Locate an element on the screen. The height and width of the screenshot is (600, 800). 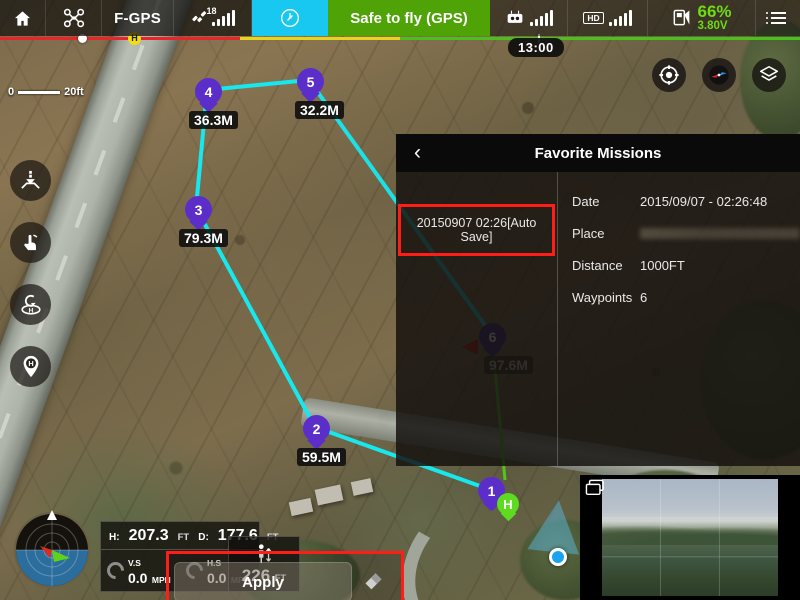
mission-detail-key: Place is located at coordinates (588, 233).